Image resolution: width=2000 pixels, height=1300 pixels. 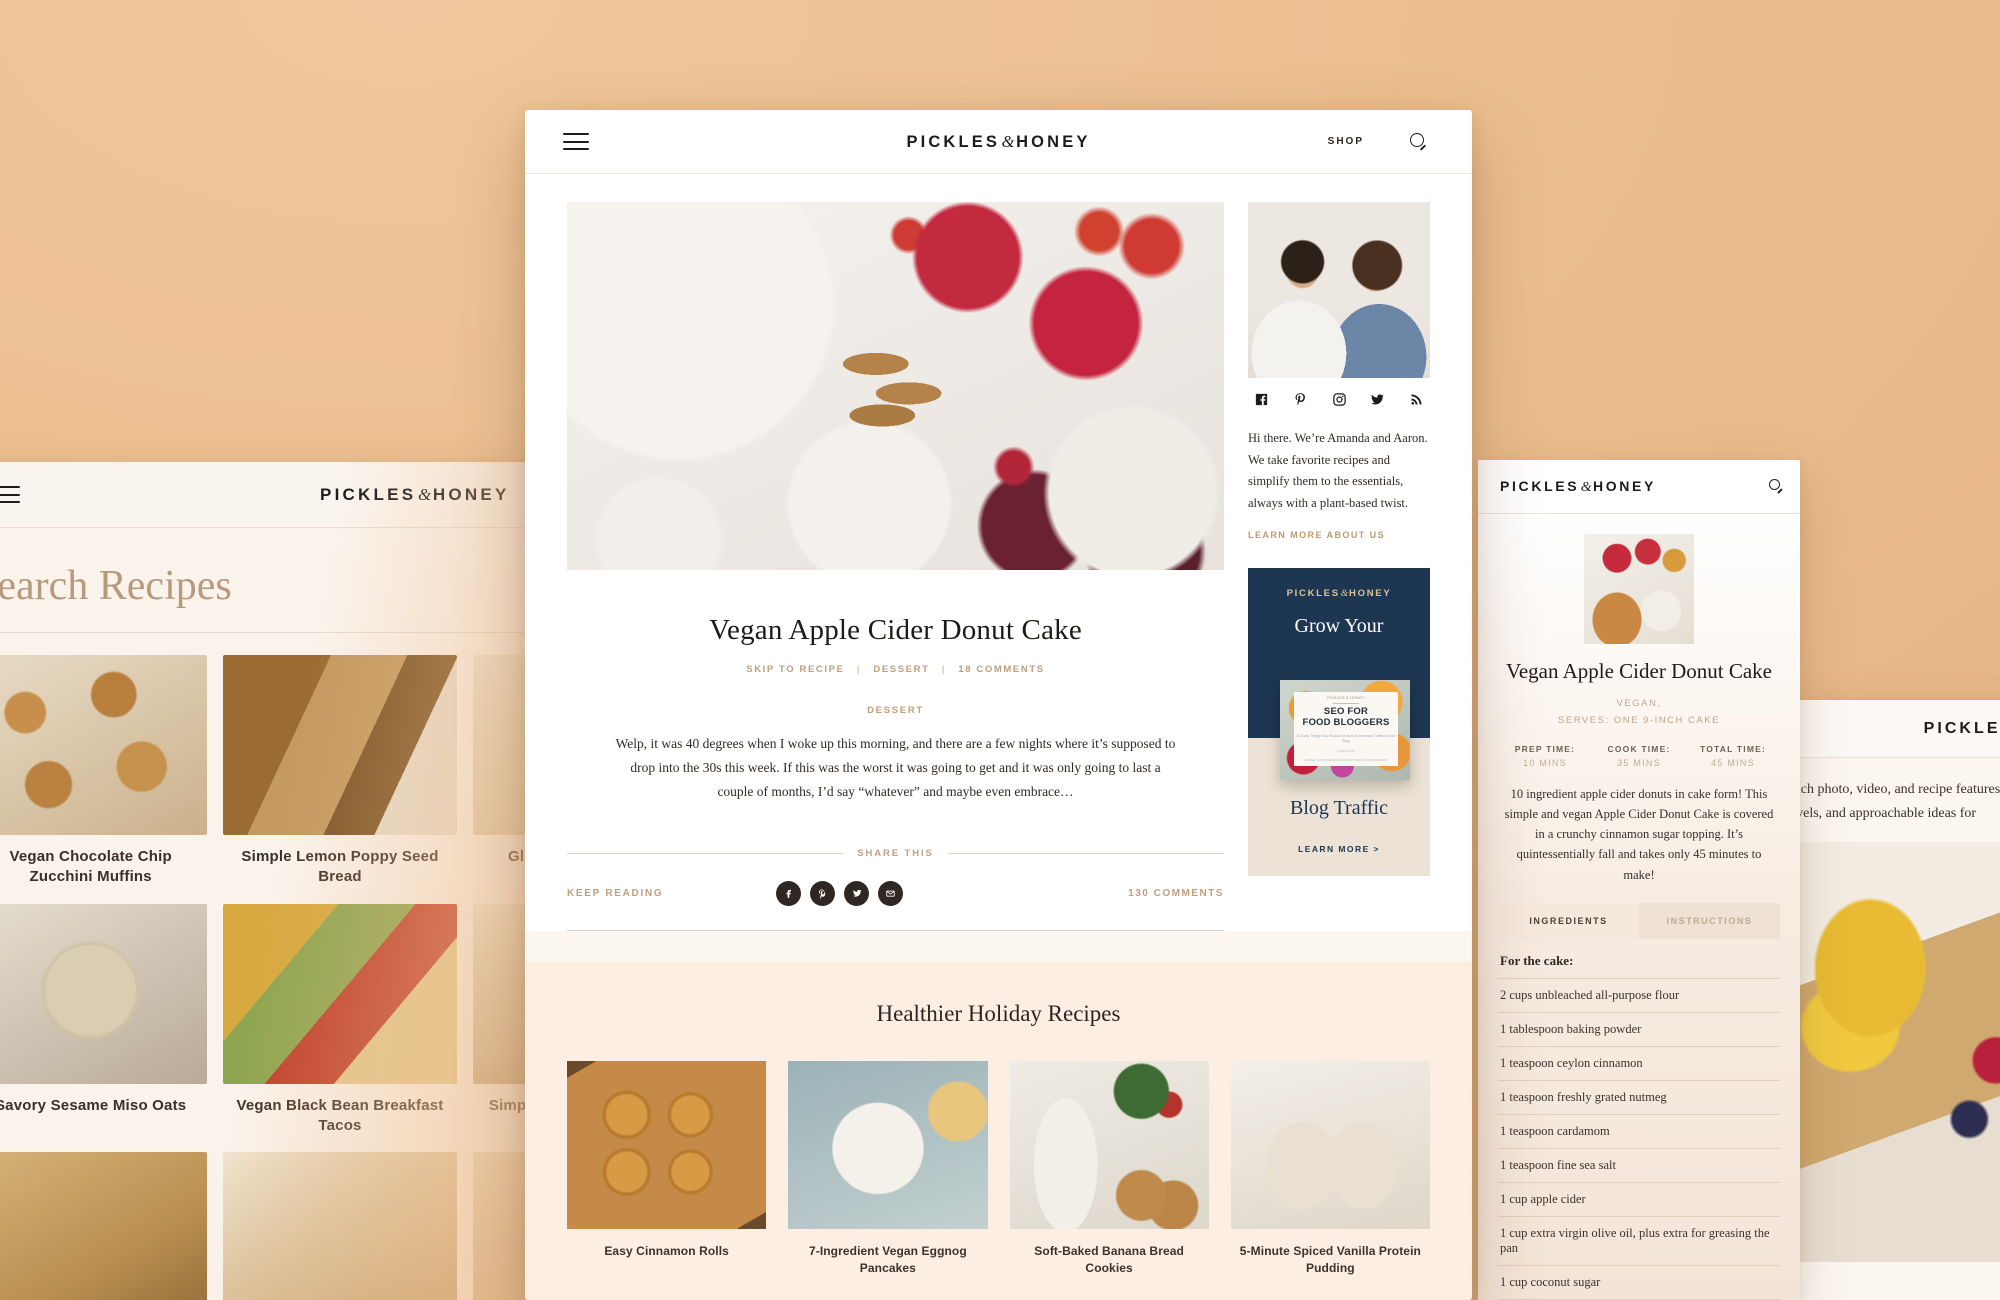 What do you see at coordinates (1639, 1281) in the screenshot?
I see `ingredient-item: 1 cup coconut sugar` at bounding box center [1639, 1281].